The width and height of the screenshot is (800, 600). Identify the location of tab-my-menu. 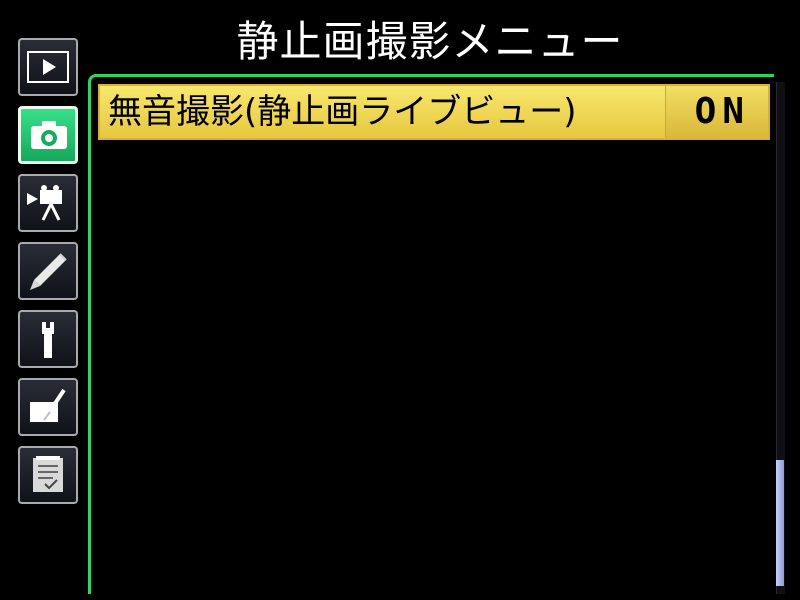
(48, 475).